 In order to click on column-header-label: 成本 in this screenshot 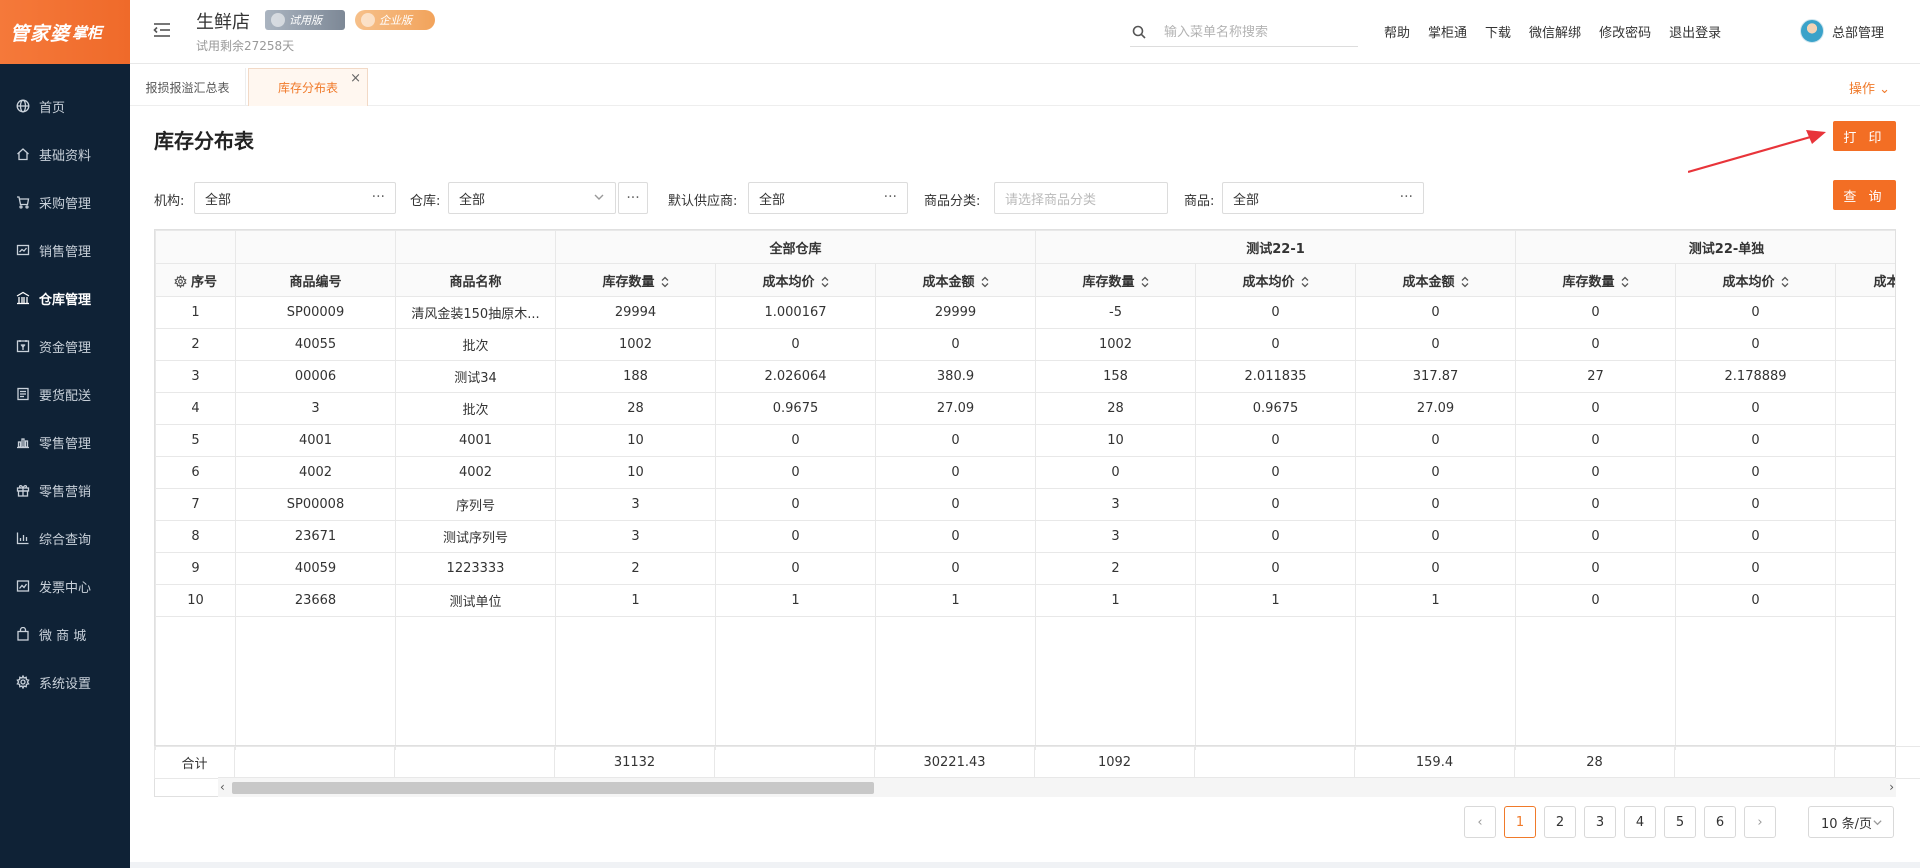, I will do `click(1884, 282)`.